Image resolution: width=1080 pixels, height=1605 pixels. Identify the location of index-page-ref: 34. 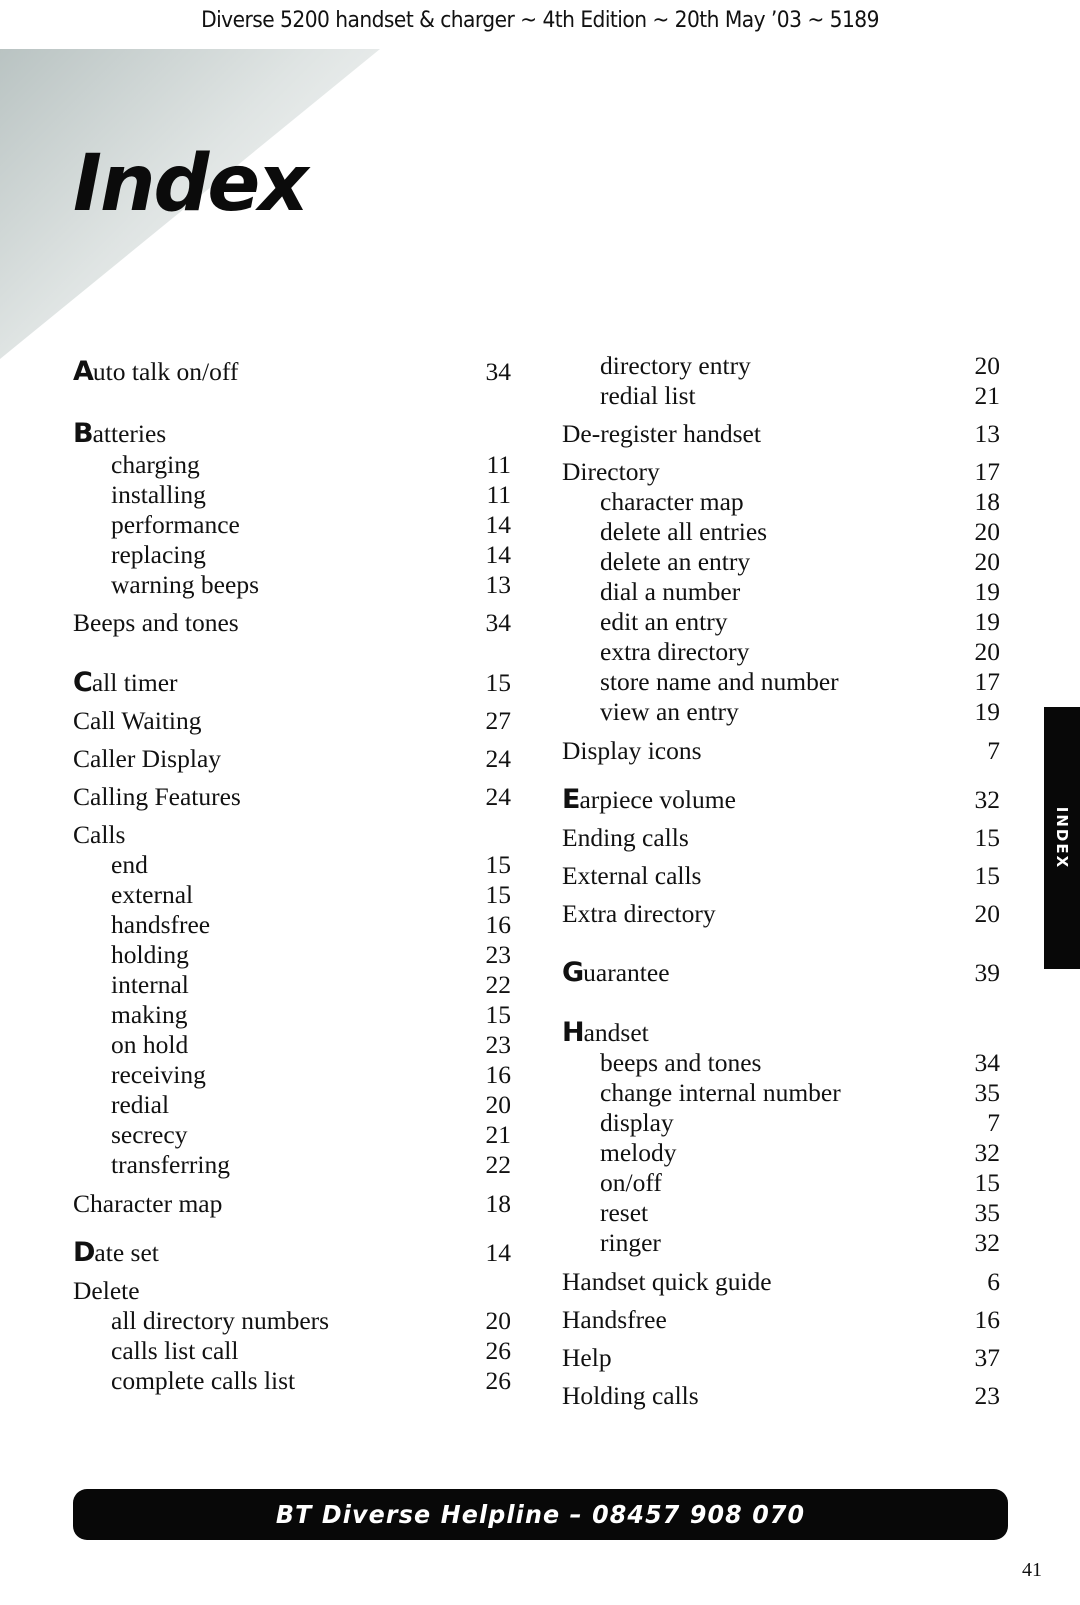
(498, 371).